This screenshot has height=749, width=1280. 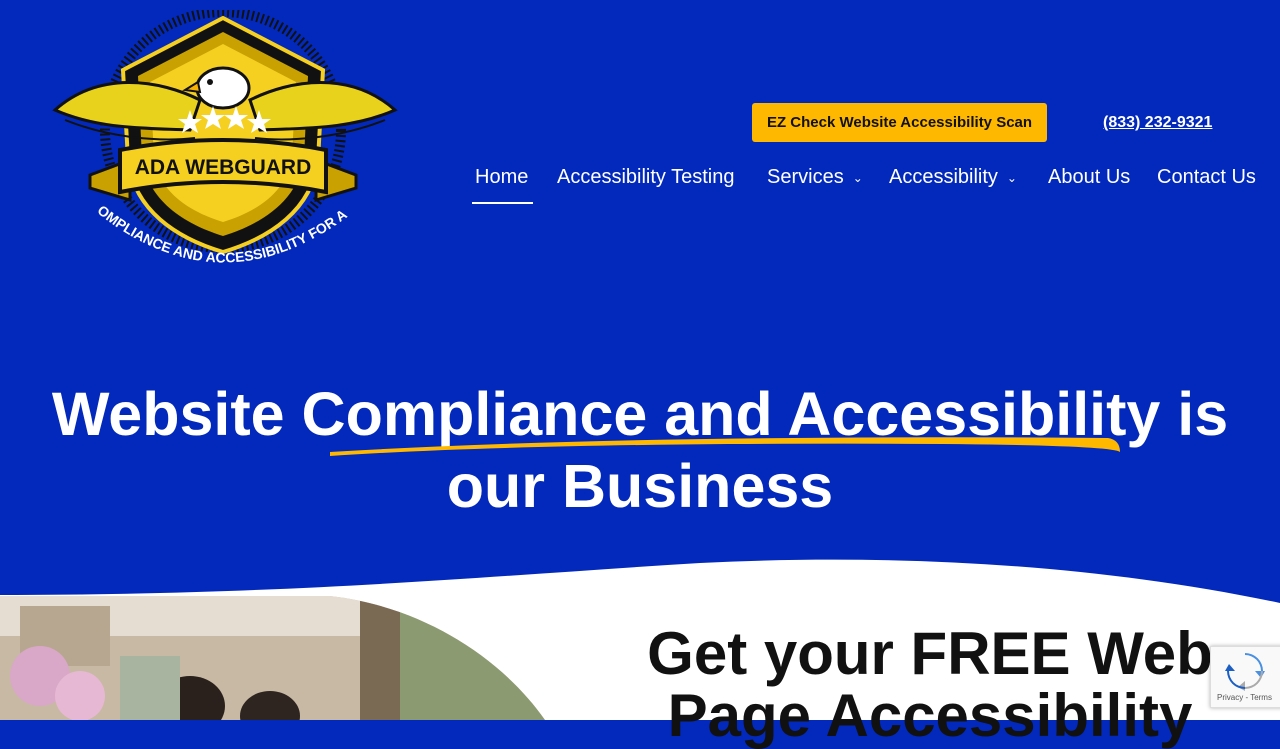 I want to click on nav-item-services: Services ⌄, so click(x=815, y=177).